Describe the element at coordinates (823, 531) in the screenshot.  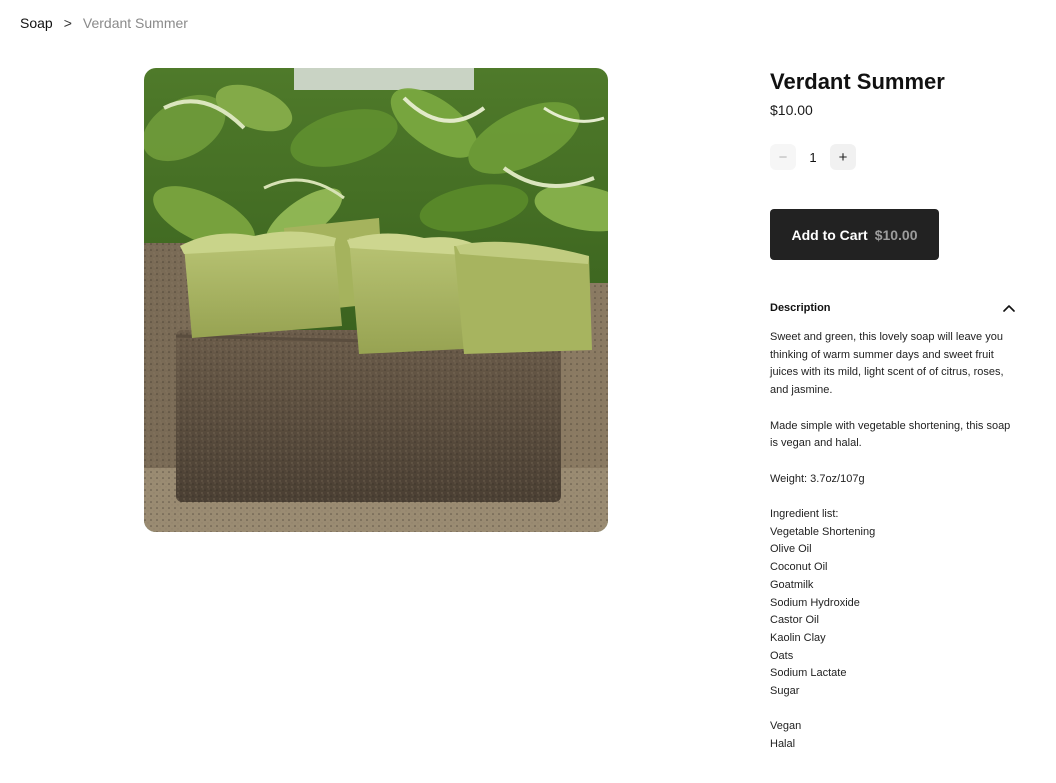
I see `ingredient-item: Vegetable Shortening` at that location.